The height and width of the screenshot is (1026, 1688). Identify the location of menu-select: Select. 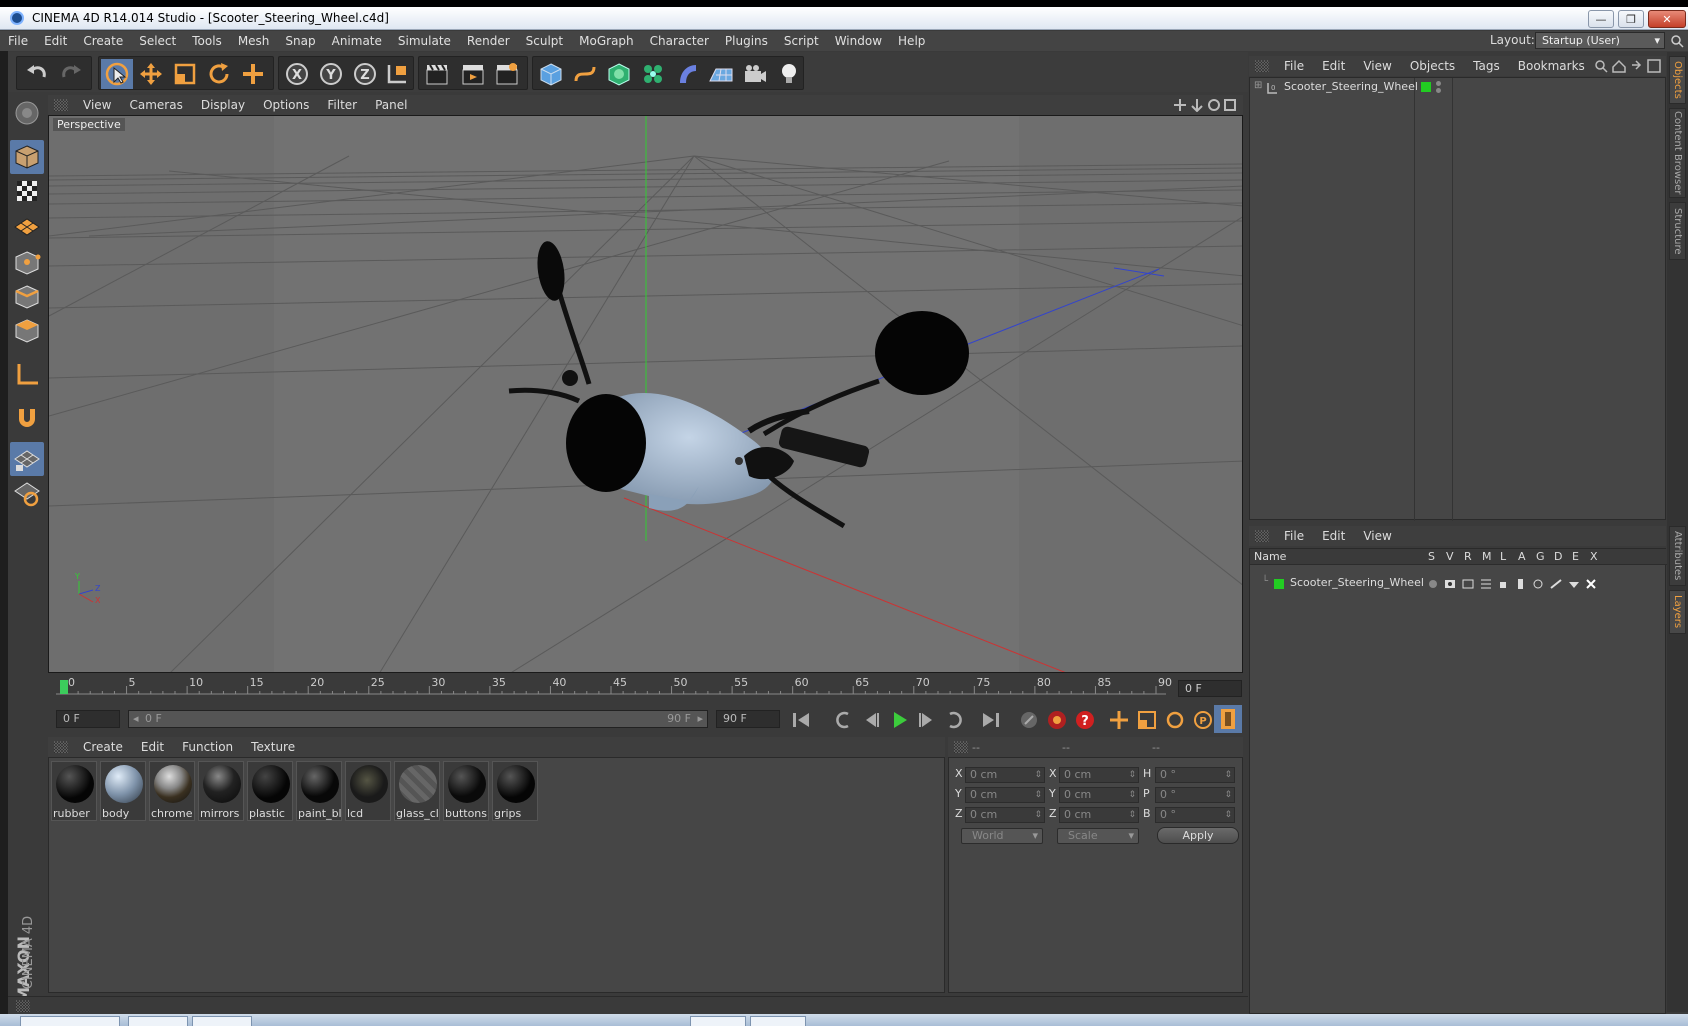
(157, 41).